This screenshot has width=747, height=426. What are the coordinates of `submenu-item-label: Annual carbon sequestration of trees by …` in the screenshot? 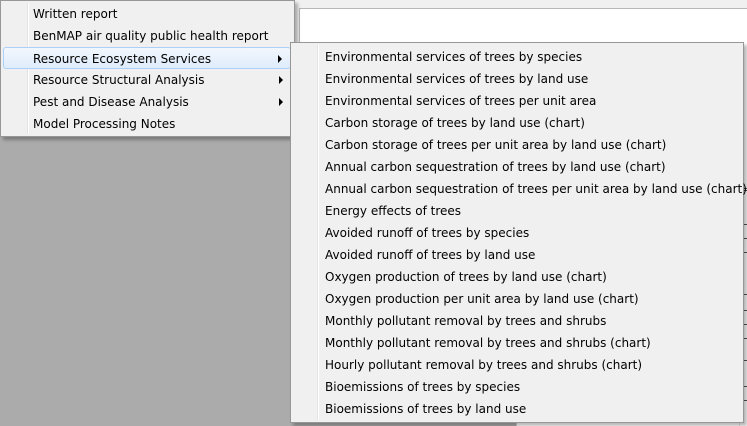 It's located at (495, 167).